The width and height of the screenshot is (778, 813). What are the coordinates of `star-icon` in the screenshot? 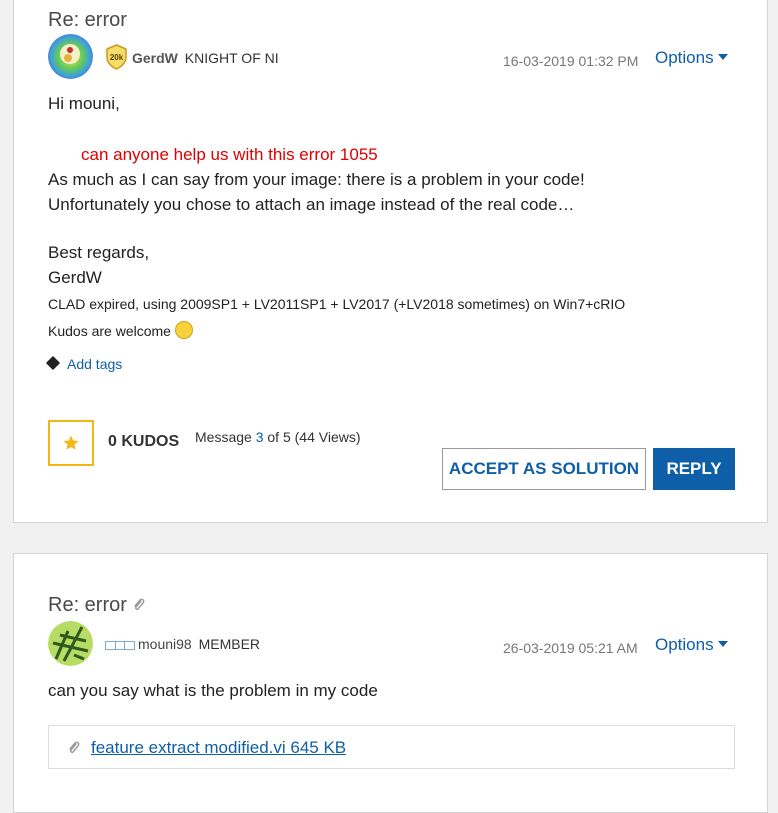 It's located at (71, 442).